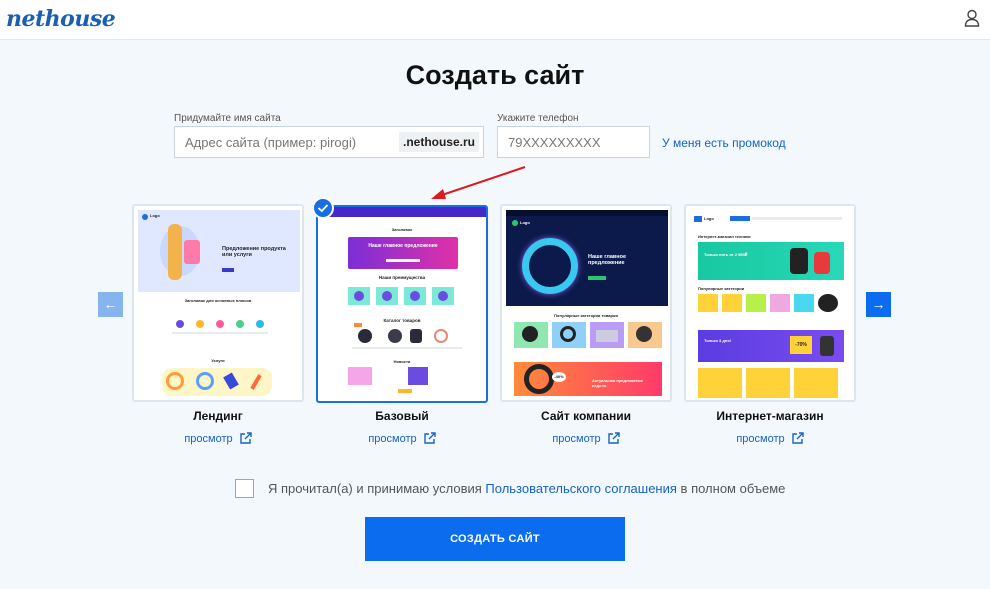  What do you see at coordinates (770, 438) in the screenshot?
I see `preview-link-shop: просмотр` at bounding box center [770, 438].